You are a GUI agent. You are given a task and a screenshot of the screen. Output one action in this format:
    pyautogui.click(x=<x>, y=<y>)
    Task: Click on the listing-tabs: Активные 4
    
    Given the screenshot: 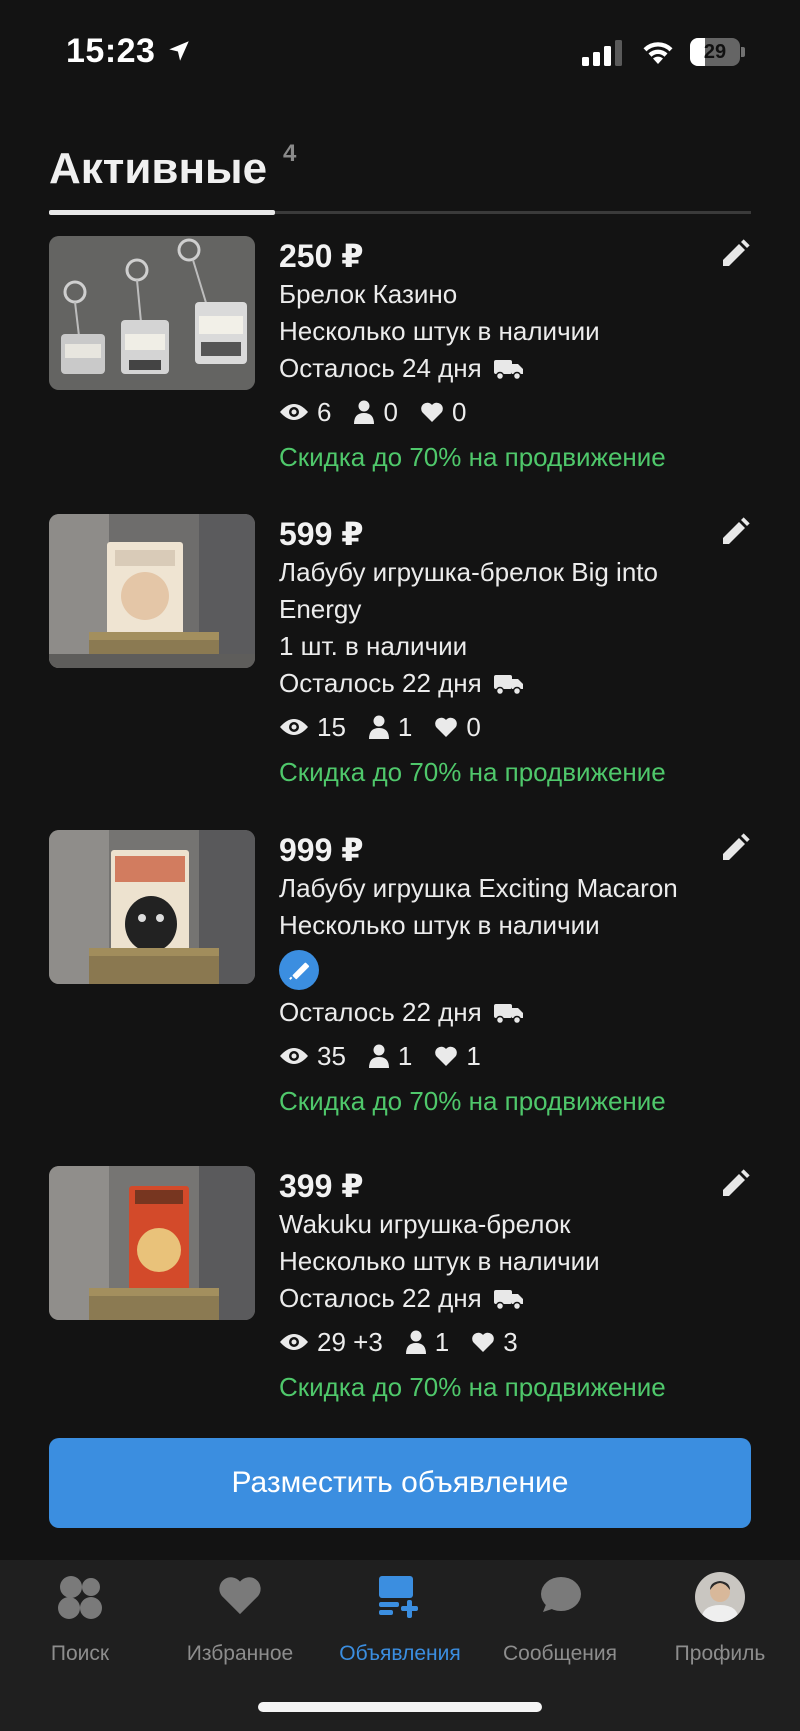 What is the action you would take?
    pyautogui.click(x=400, y=174)
    